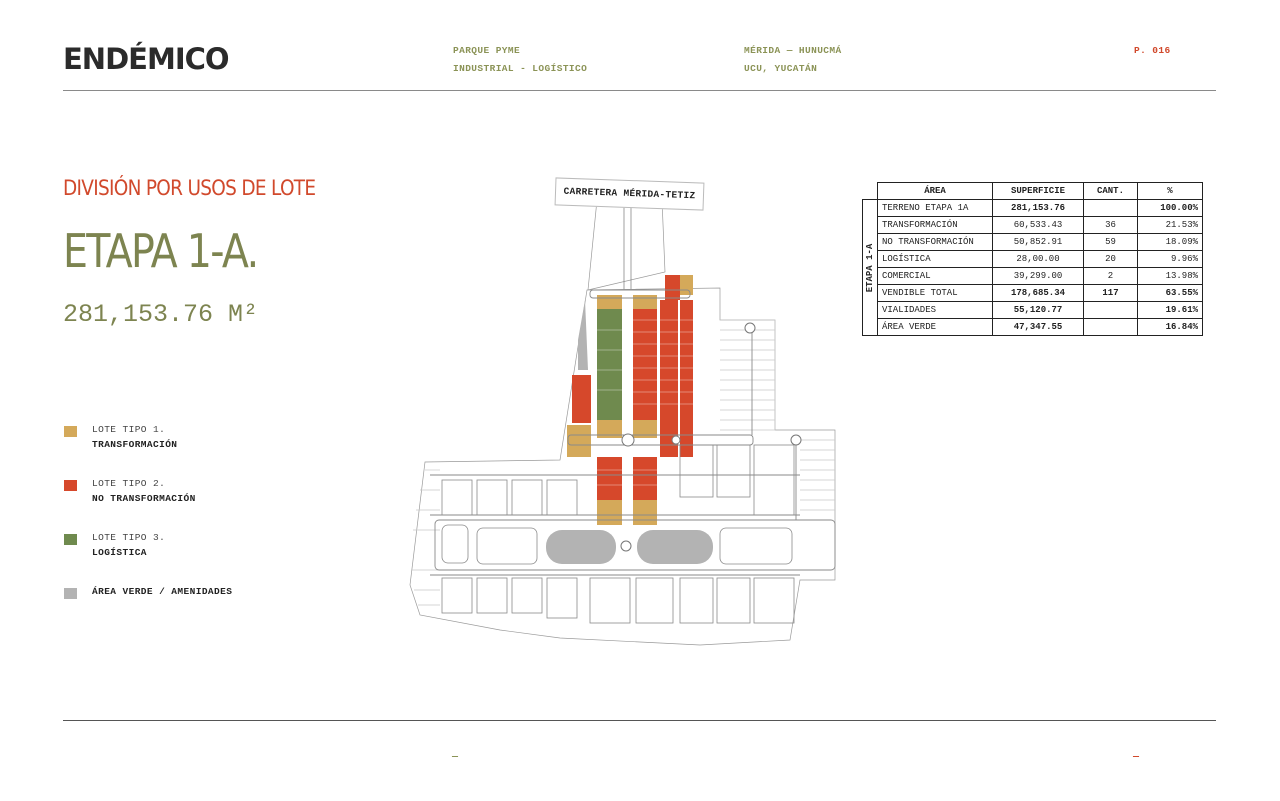 The width and height of the screenshot is (1280, 801). What do you see at coordinates (629, 194) in the screenshot?
I see `road-label: CARRETERA MÉRIDA-TETIZ` at bounding box center [629, 194].